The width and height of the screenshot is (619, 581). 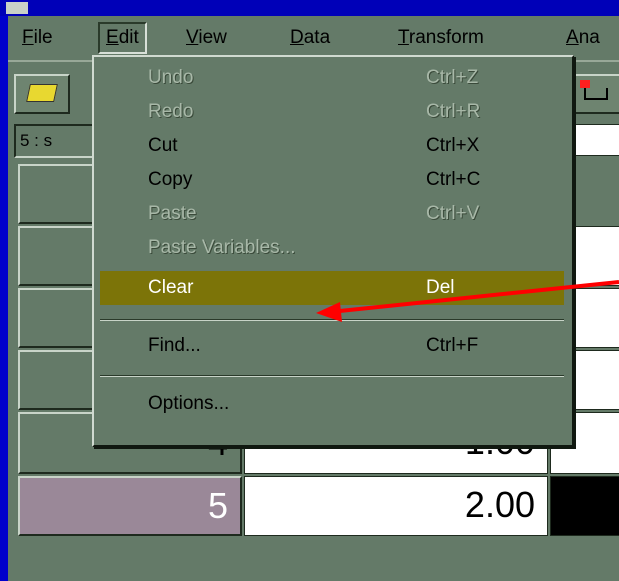 I want to click on clear-label: Clear, so click(x=171, y=287).